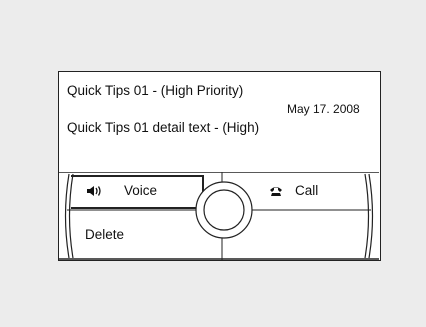 Image resolution: width=426 pixels, height=327 pixels. I want to click on call-softkey-label: Call, so click(307, 190).